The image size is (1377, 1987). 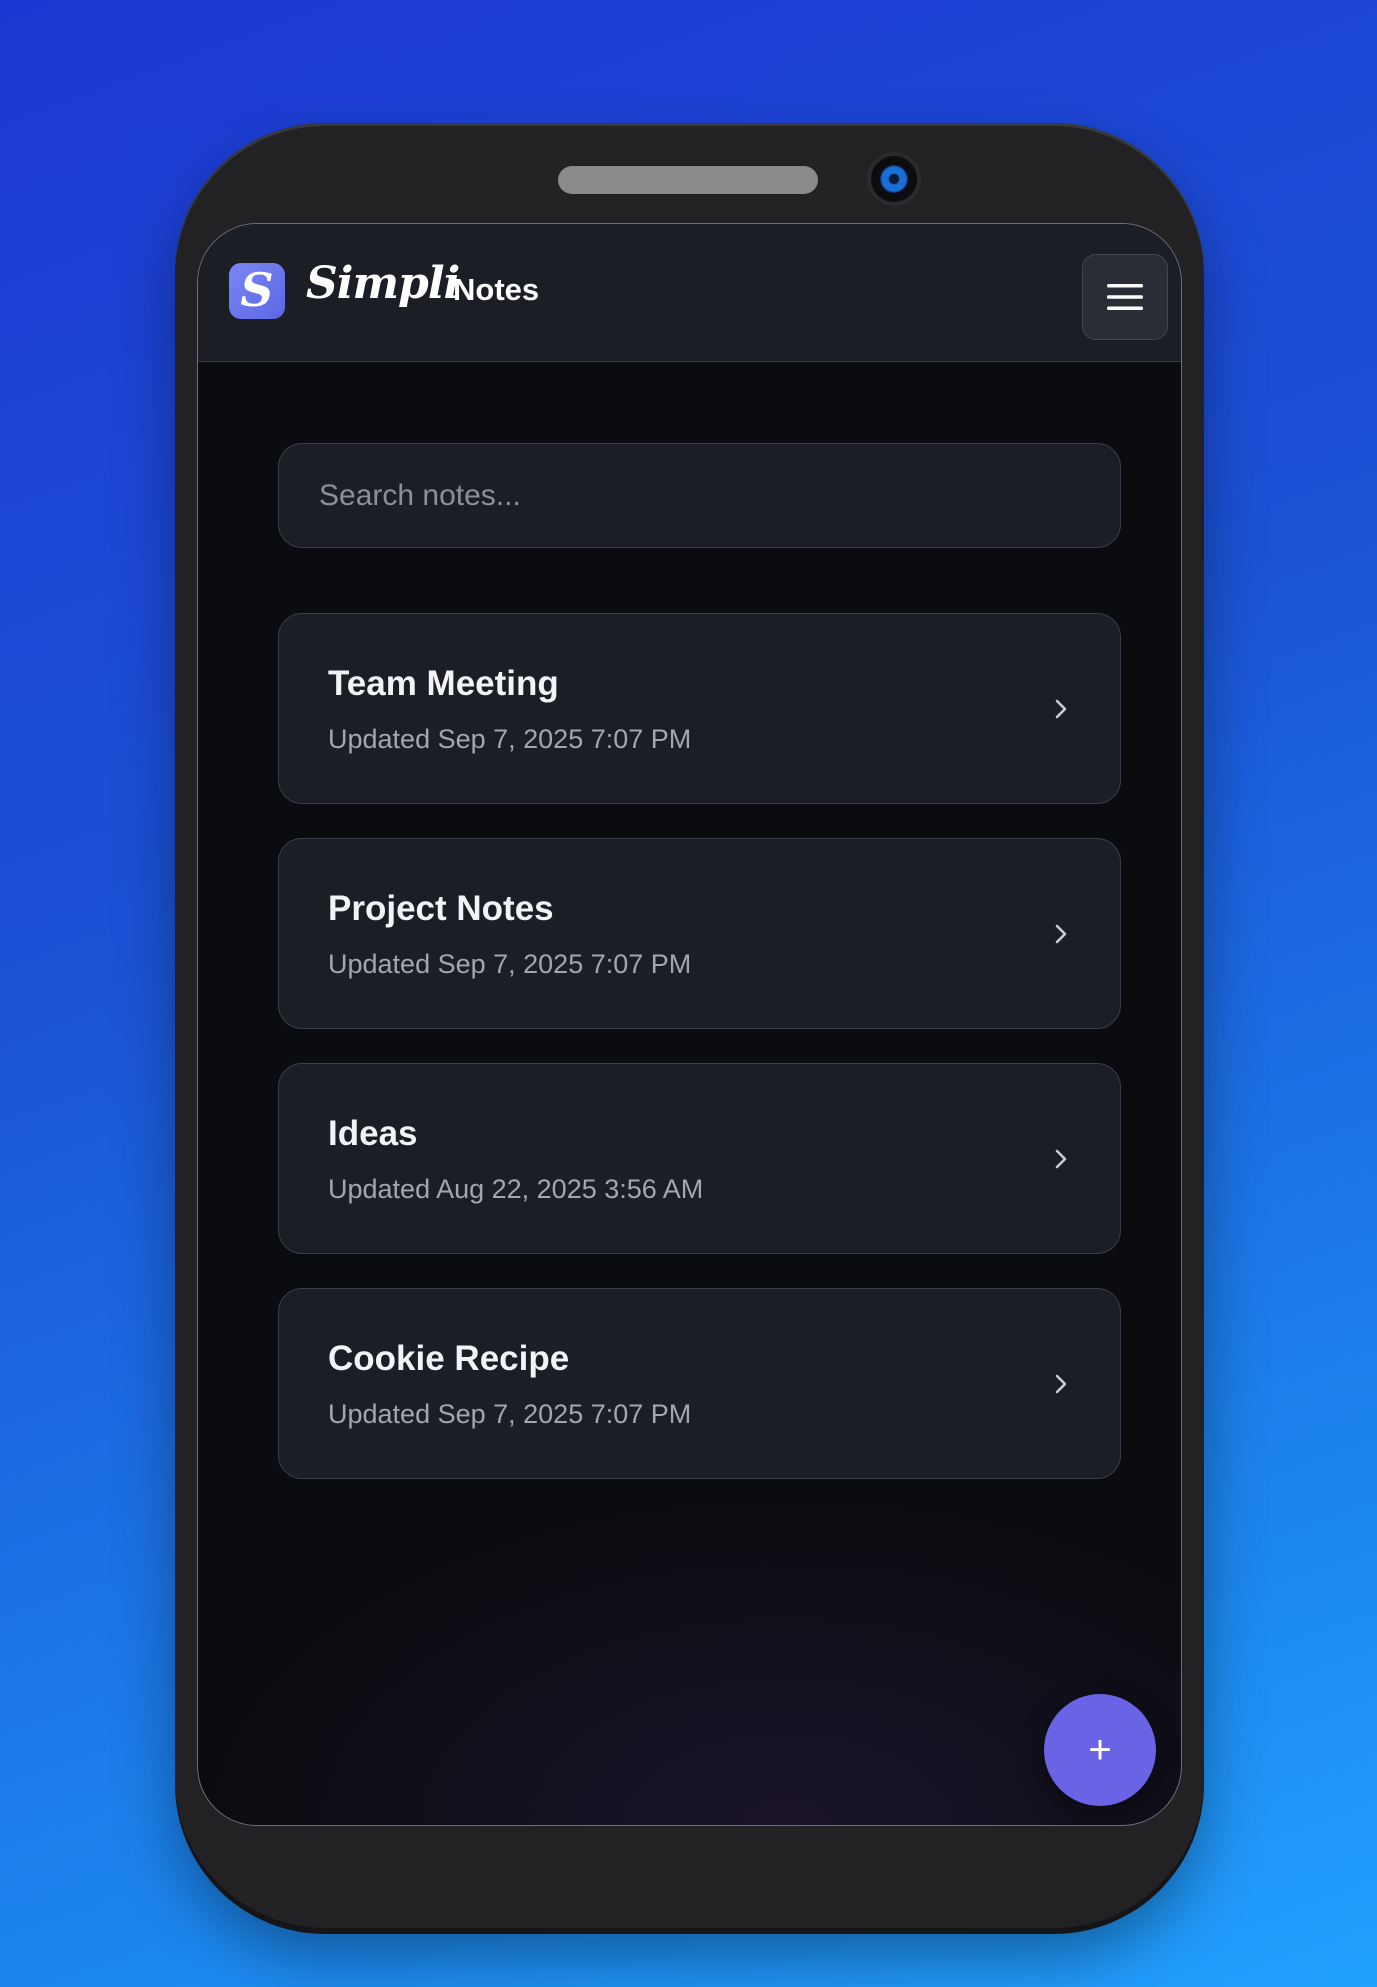 What do you see at coordinates (699, 495) in the screenshot?
I see `search-input` at bounding box center [699, 495].